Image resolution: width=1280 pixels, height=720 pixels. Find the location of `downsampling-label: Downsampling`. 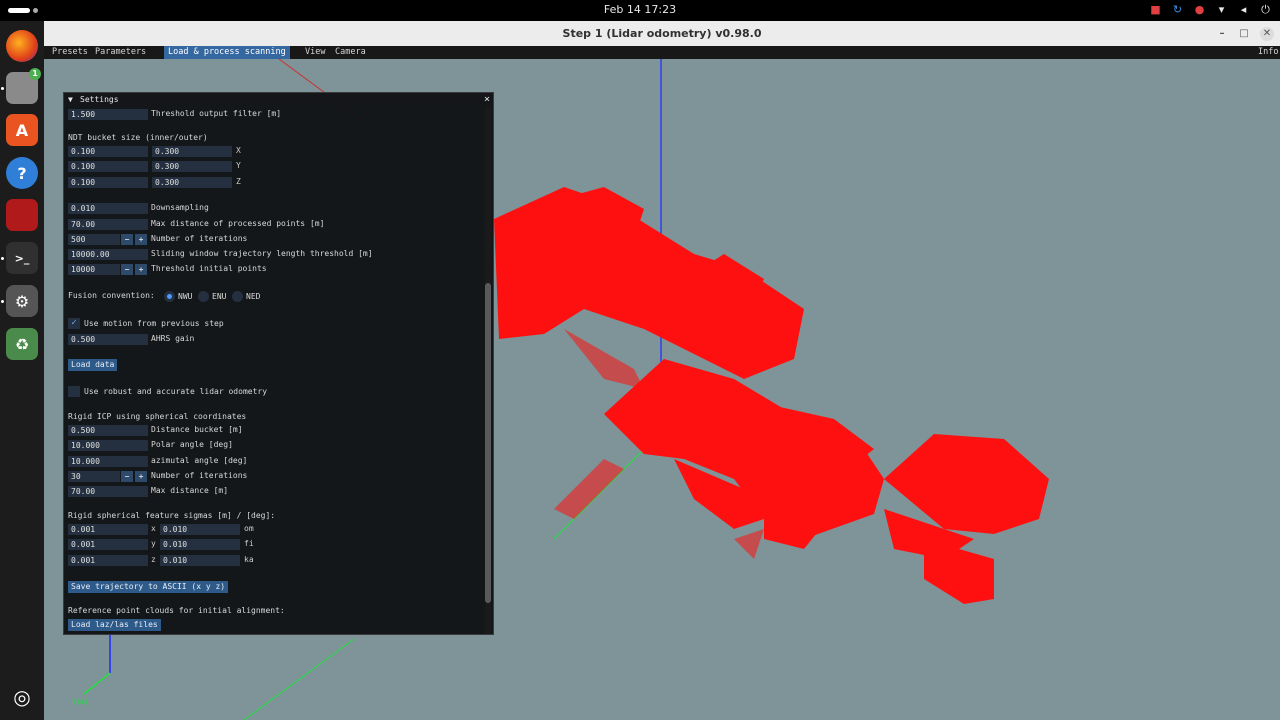

downsampling-label: Downsampling is located at coordinates (180, 207).